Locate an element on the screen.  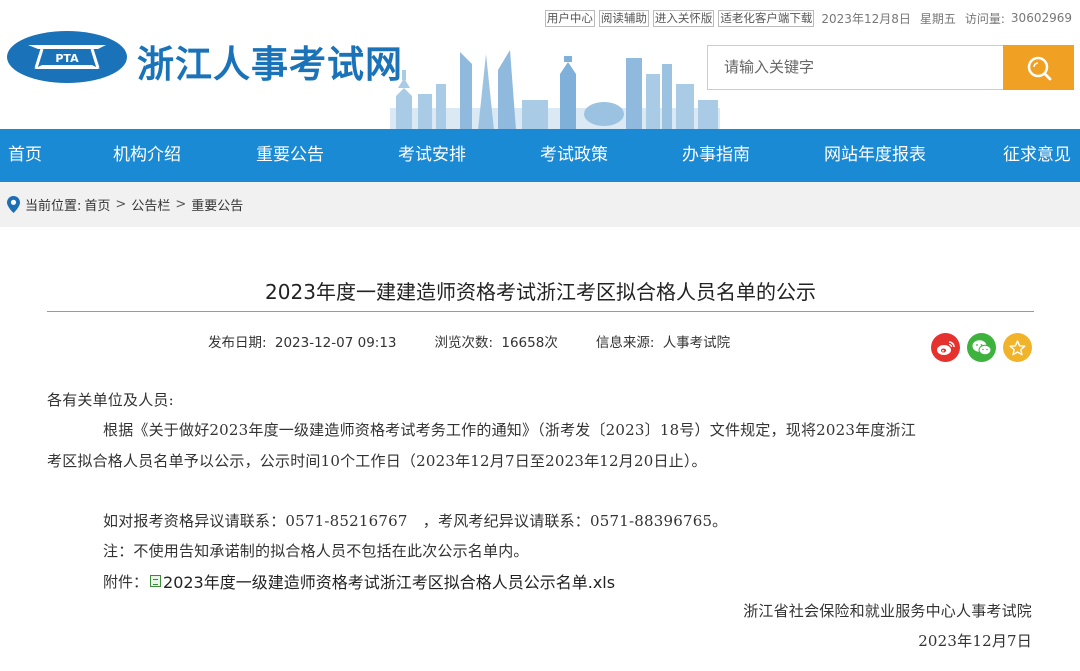
city-skyline-illustration is located at coordinates (555, 90).